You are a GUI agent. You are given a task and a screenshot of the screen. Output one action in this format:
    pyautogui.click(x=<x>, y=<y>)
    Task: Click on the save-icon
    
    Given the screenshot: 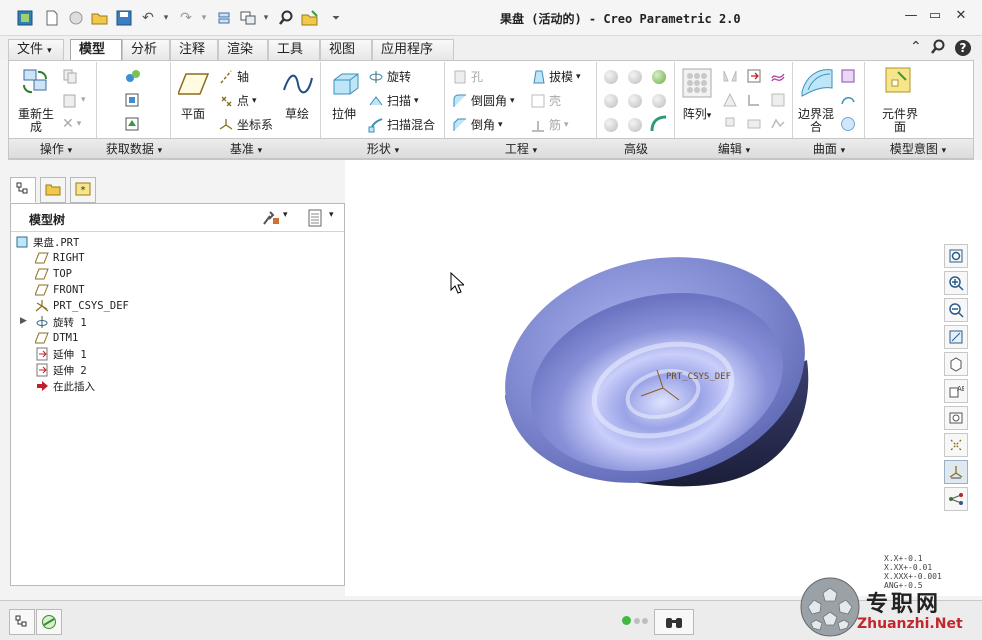 What is the action you would take?
    pyautogui.click(x=124, y=18)
    